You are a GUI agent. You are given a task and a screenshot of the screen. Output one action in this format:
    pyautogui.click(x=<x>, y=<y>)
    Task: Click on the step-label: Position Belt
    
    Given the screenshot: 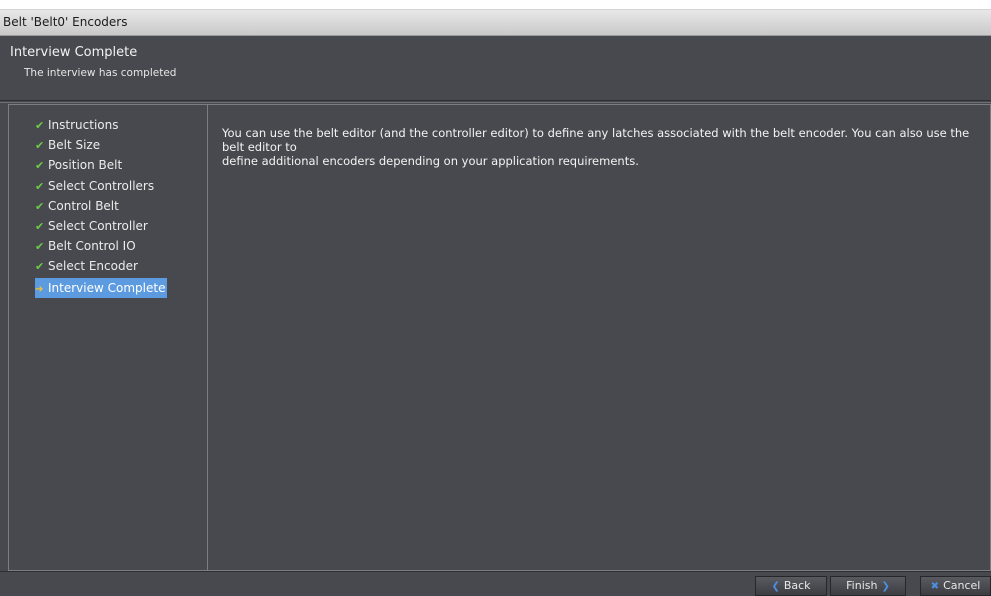 What is the action you would take?
    pyautogui.click(x=85, y=165)
    